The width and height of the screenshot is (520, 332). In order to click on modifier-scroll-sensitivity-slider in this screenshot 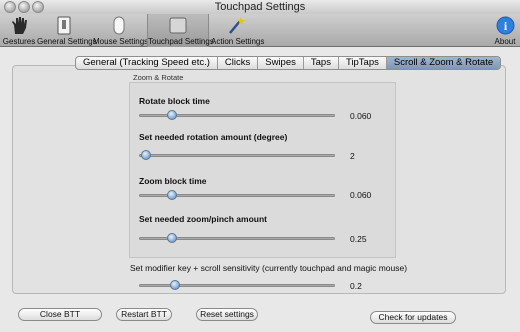, I will do `click(237, 285)`.